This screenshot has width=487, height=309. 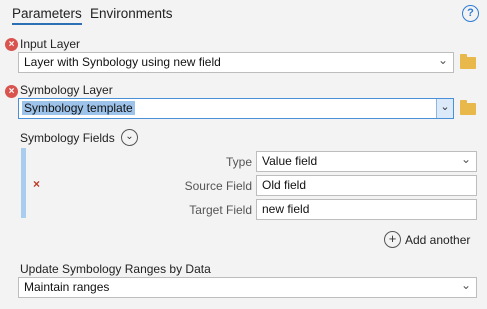 What do you see at coordinates (78, 108) in the screenshot?
I see `symbology-layer-value: Symbology template` at bounding box center [78, 108].